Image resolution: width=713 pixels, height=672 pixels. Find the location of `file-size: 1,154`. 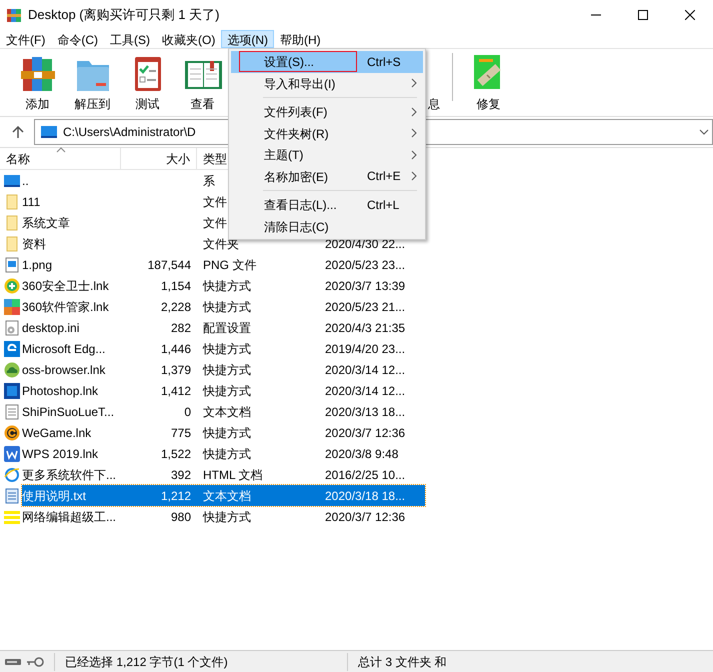

file-size: 1,154 is located at coordinates (175, 285).